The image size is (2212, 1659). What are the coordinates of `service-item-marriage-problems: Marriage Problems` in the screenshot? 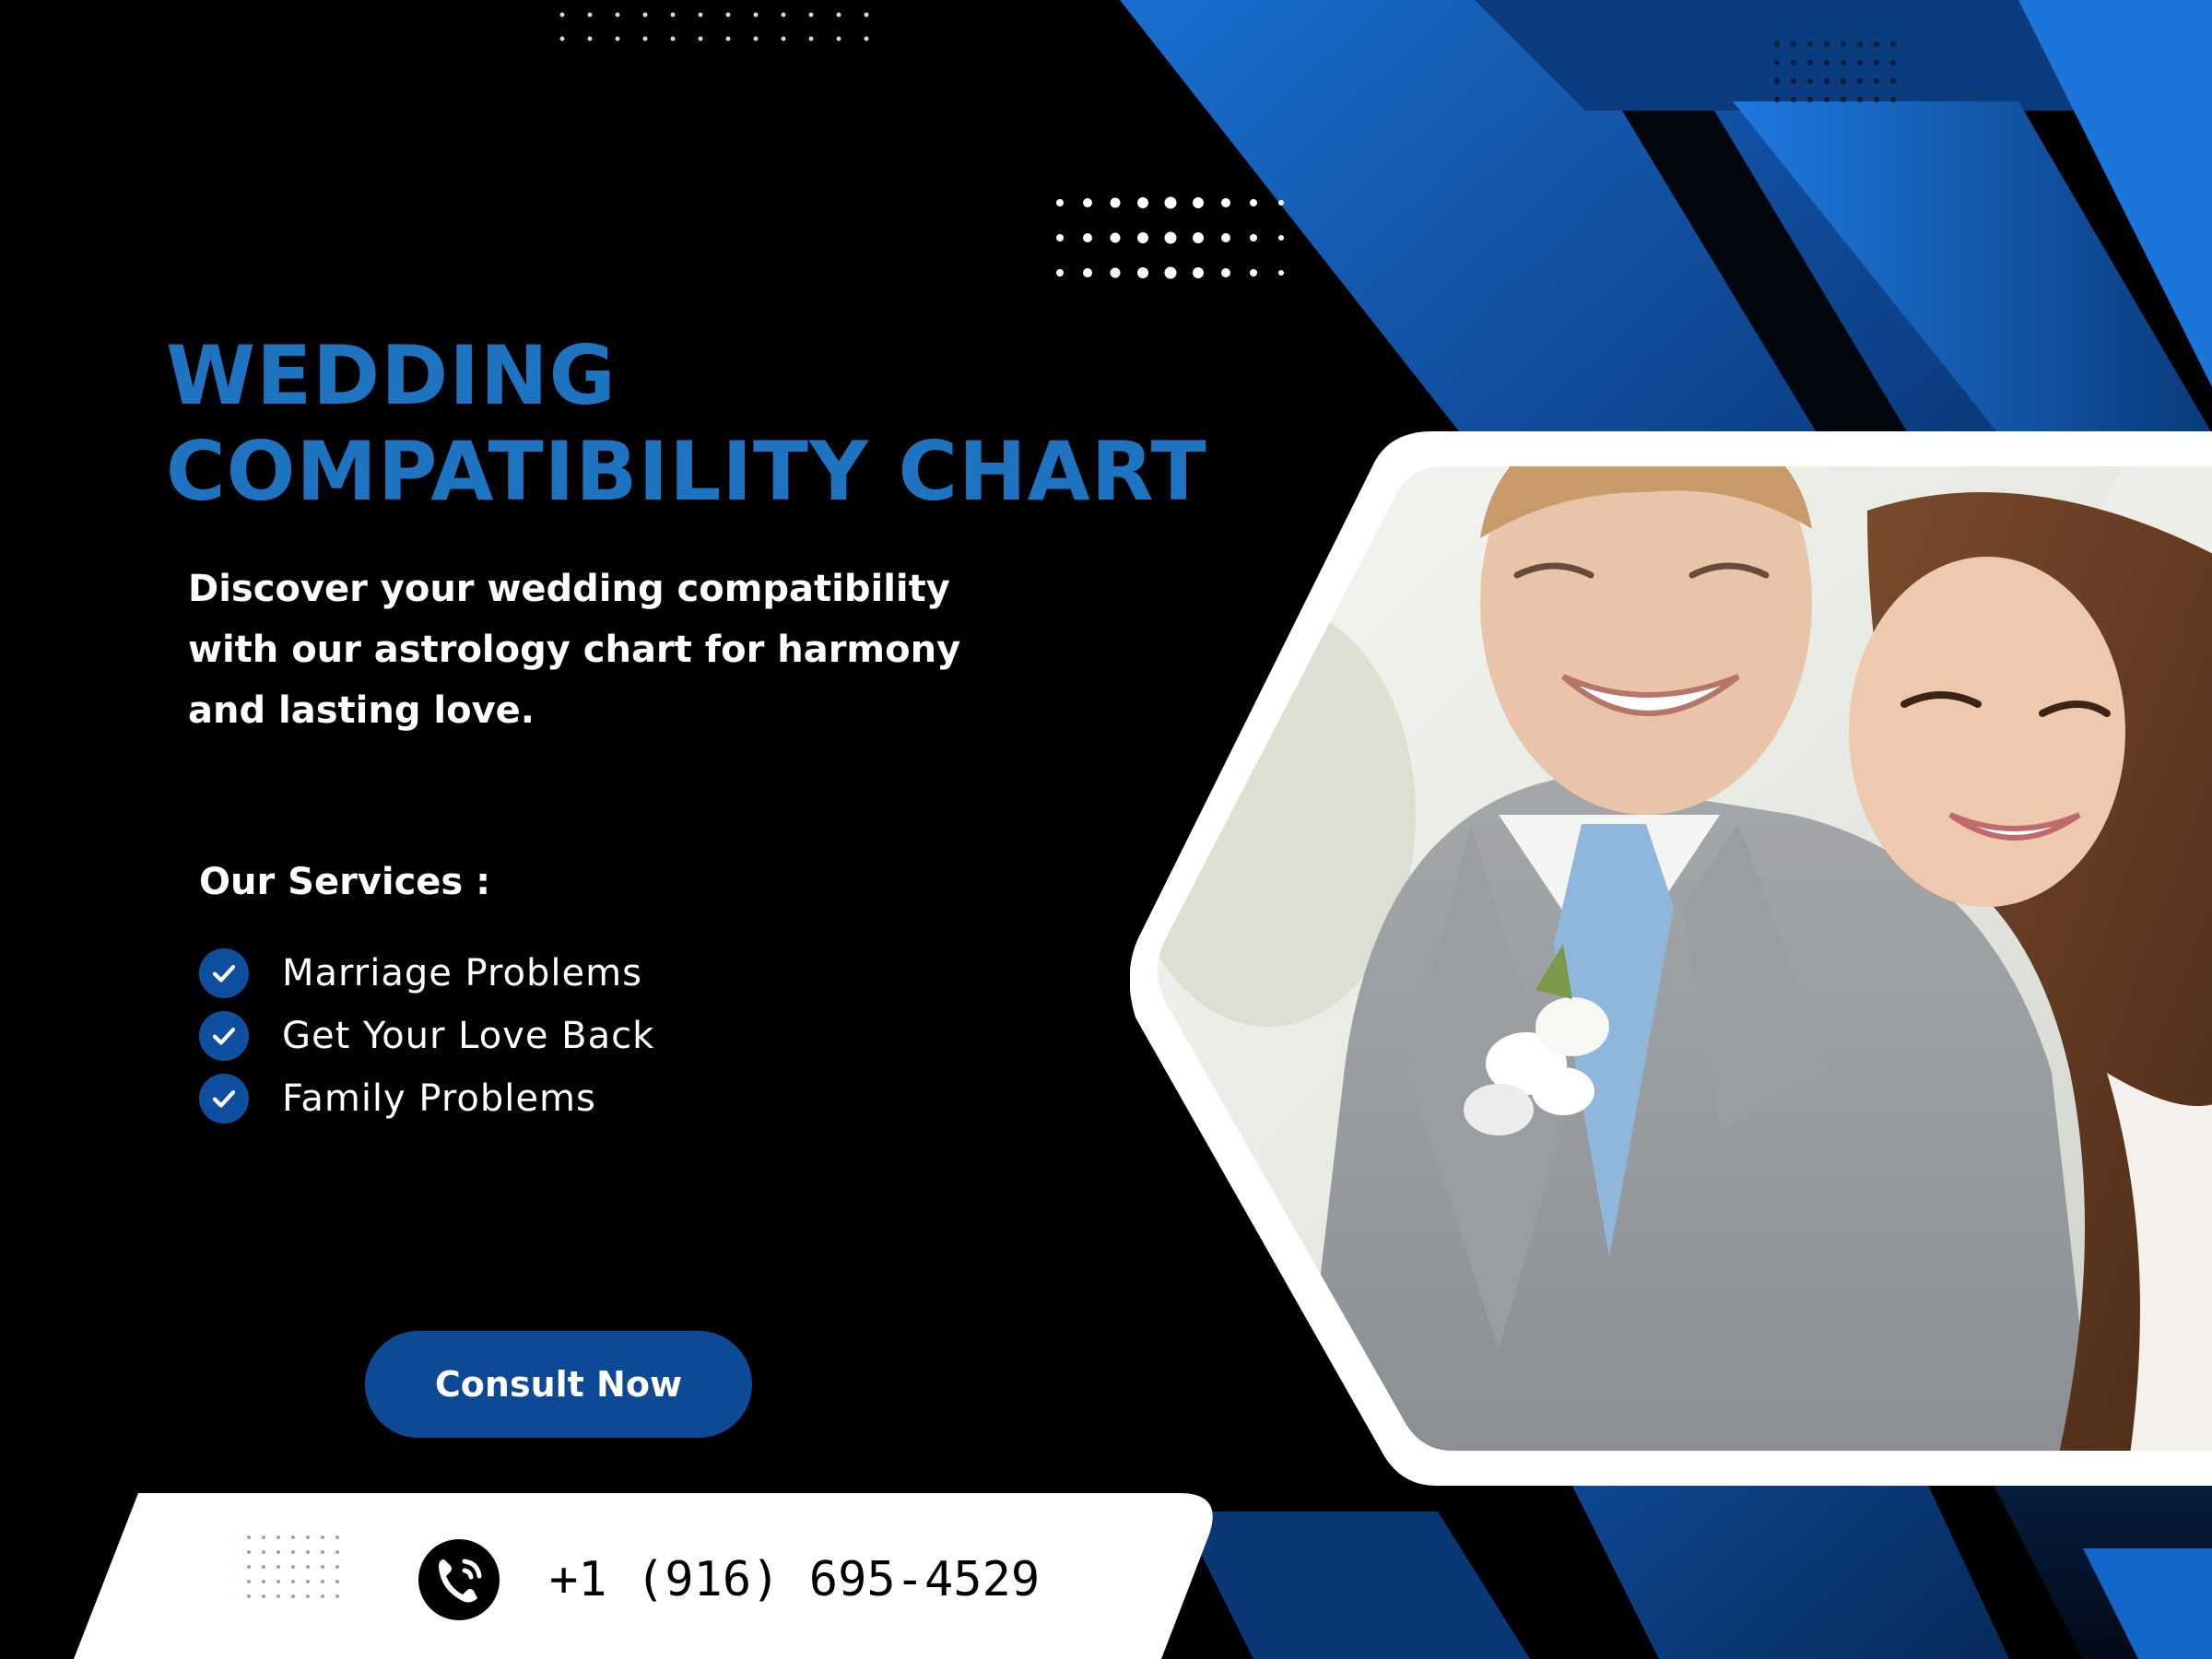 It's located at (426, 973).